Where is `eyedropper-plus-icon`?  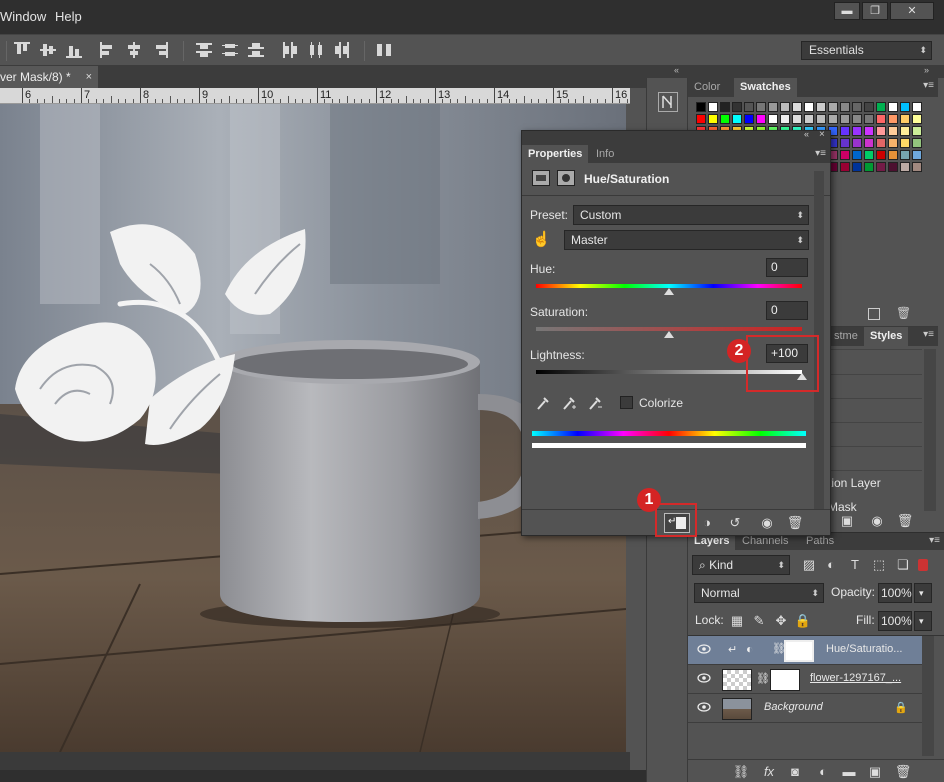
eyedropper-plus-icon is located at coordinates (569, 403).